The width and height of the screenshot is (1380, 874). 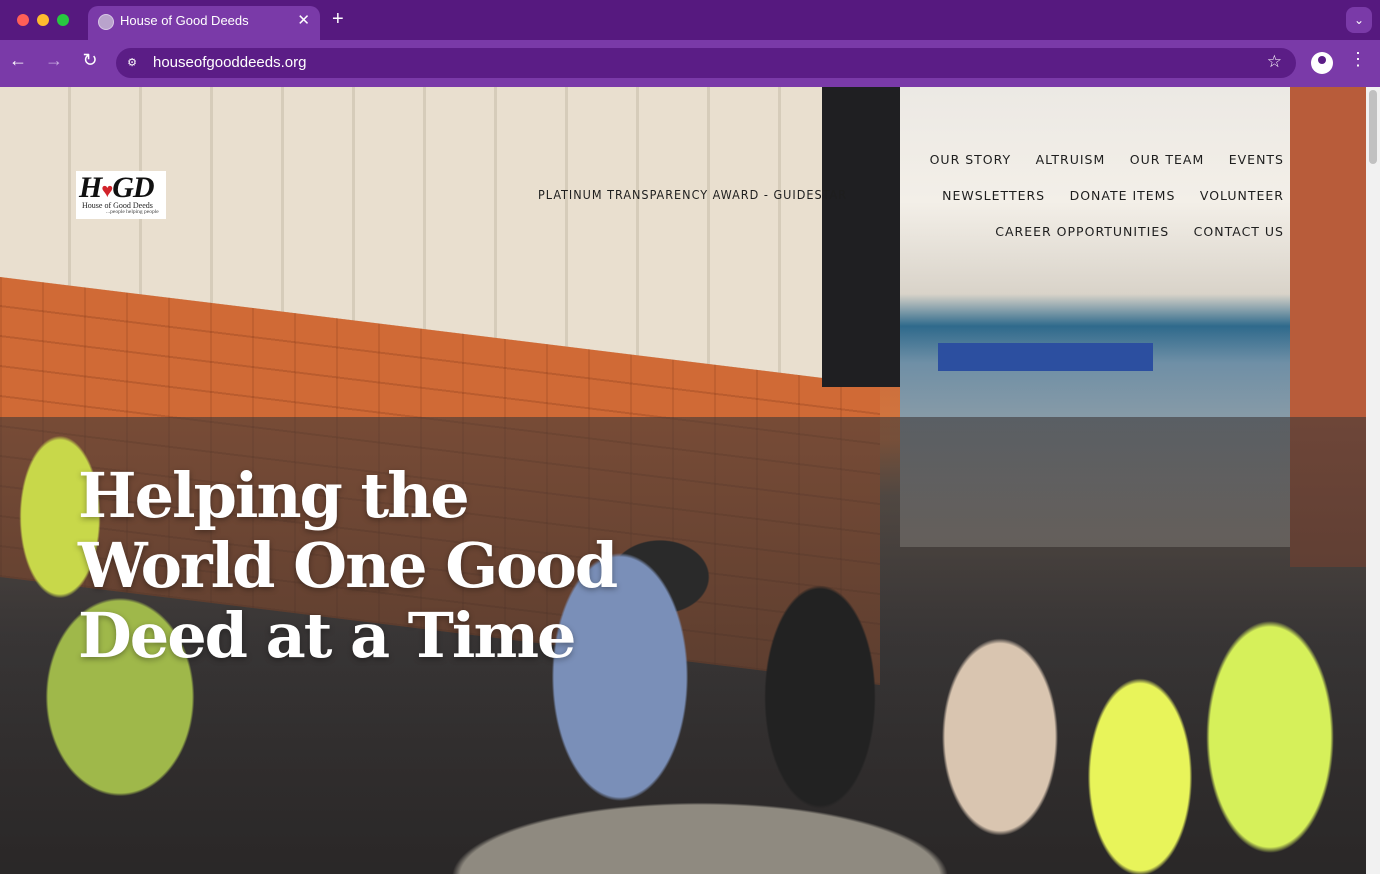 I want to click on maximize-window-button, so click(x=63, y=20).